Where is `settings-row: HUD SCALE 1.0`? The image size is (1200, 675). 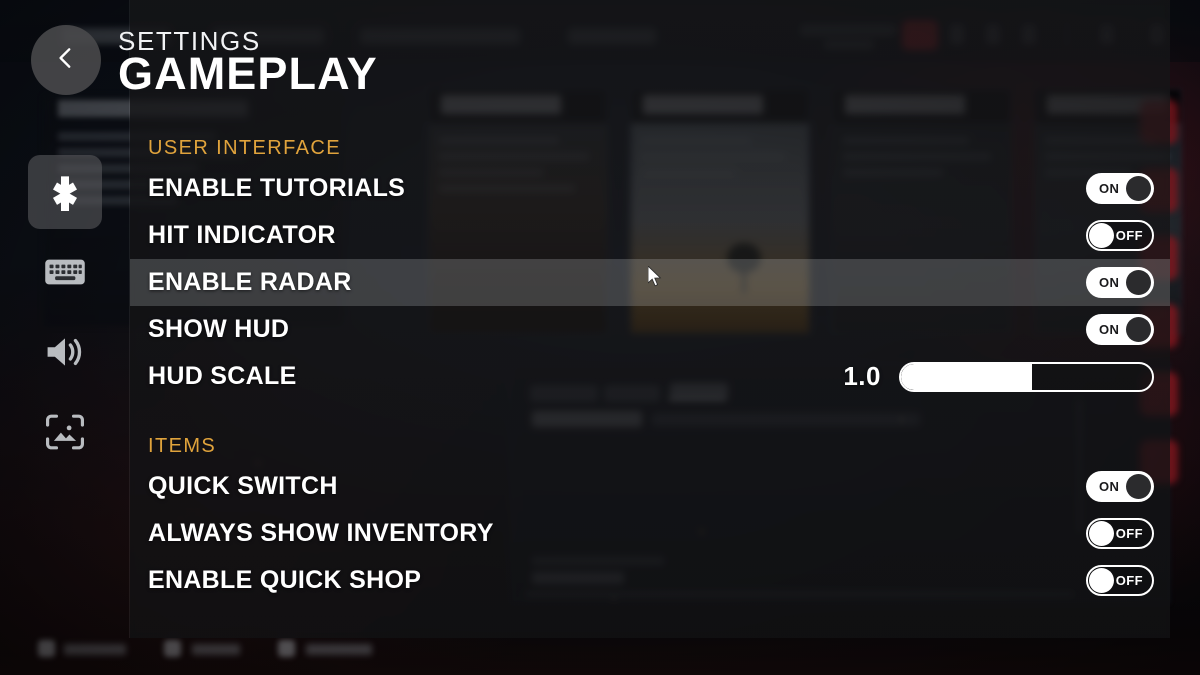
settings-row: HUD SCALE 1.0 is located at coordinates (650, 376).